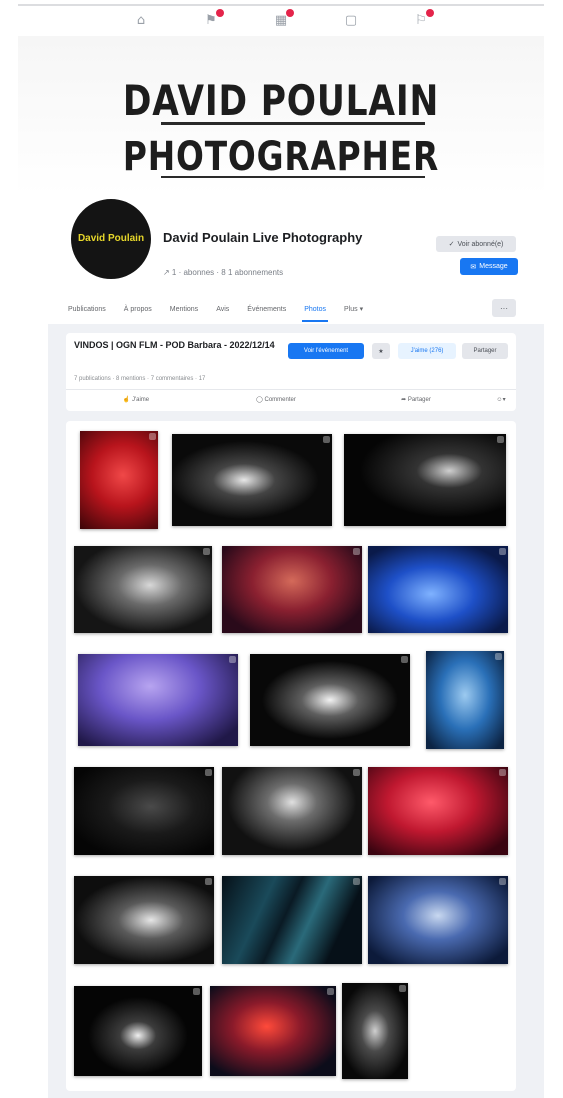 Image resolution: width=563 pixels, height=1098 pixels. What do you see at coordinates (281, 100) in the screenshot?
I see `cover-title-line1: DAVID POULAIN` at bounding box center [281, 100].